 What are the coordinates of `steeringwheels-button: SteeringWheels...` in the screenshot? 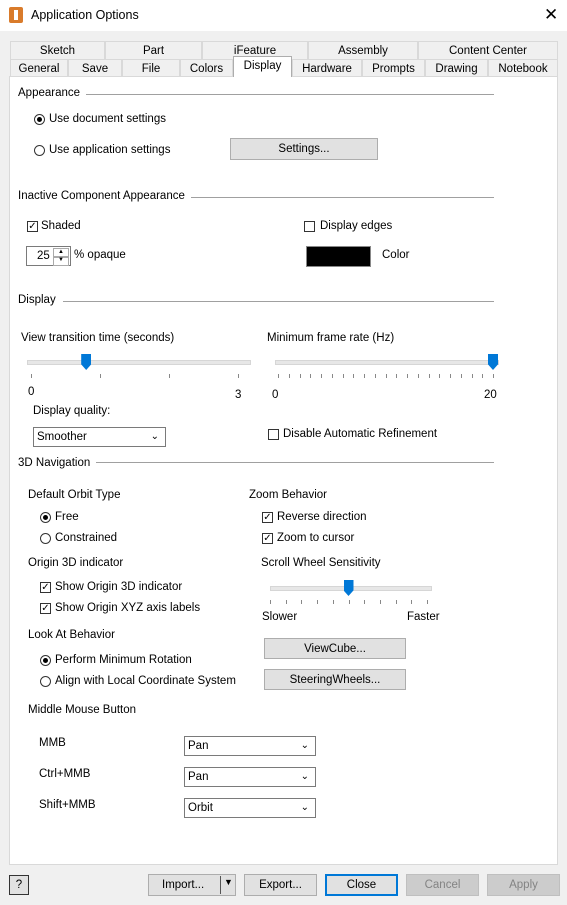 It's located at (335, 679).